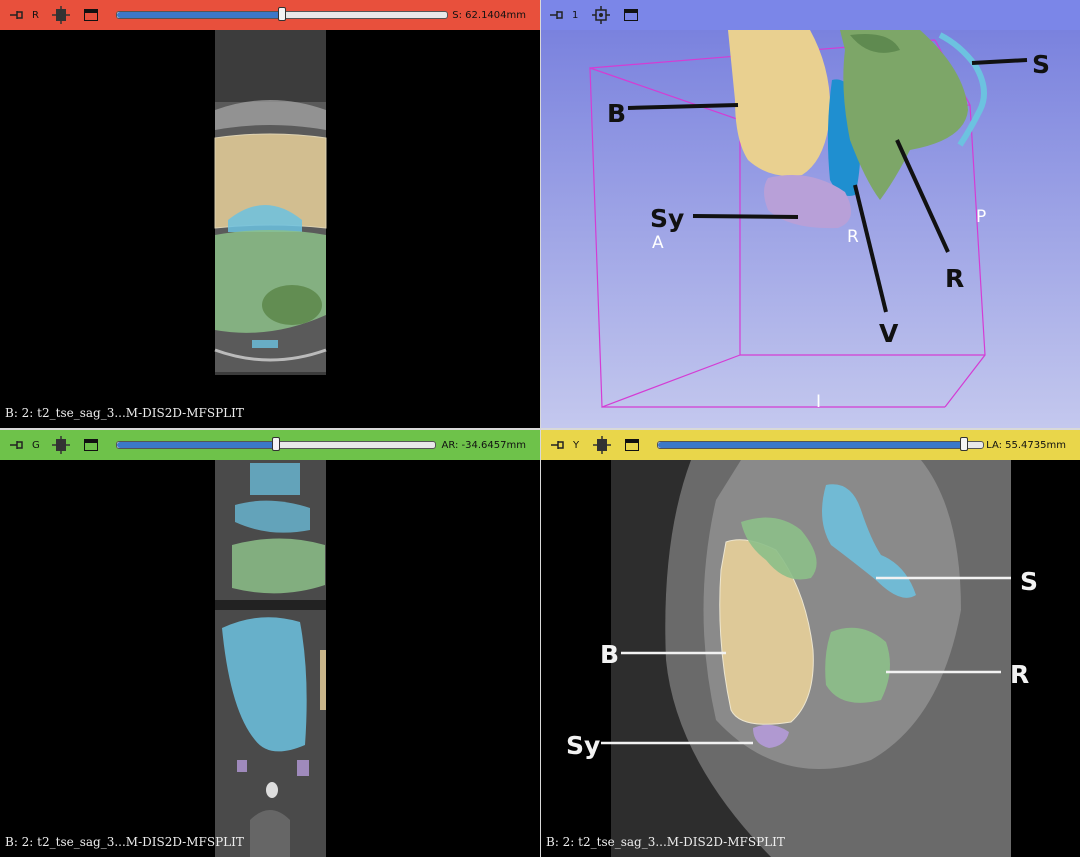  I want to click on green-view-toolbar: G AR: -34.6457mm, so click(270, 445).